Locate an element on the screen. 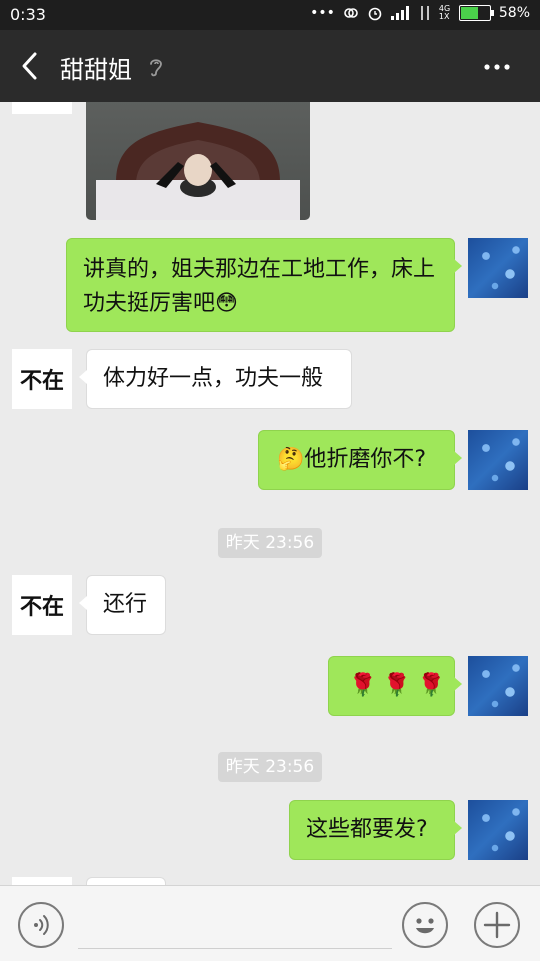  data-transfer-icon is located at coordinates (425, 13).